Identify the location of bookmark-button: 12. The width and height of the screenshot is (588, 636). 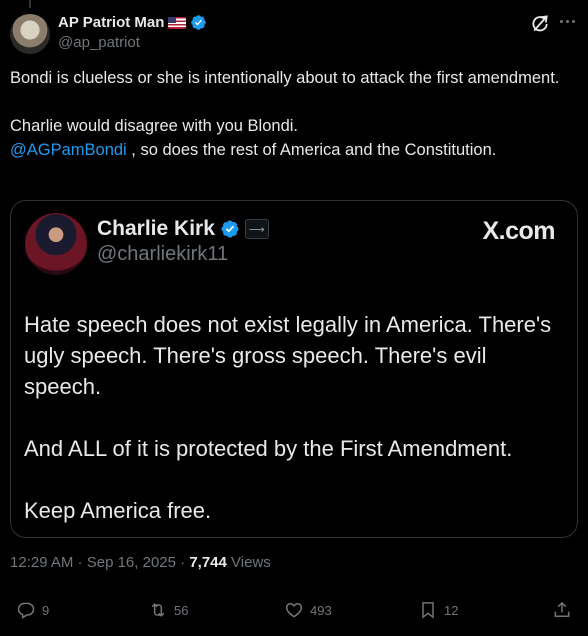
(438, 610).